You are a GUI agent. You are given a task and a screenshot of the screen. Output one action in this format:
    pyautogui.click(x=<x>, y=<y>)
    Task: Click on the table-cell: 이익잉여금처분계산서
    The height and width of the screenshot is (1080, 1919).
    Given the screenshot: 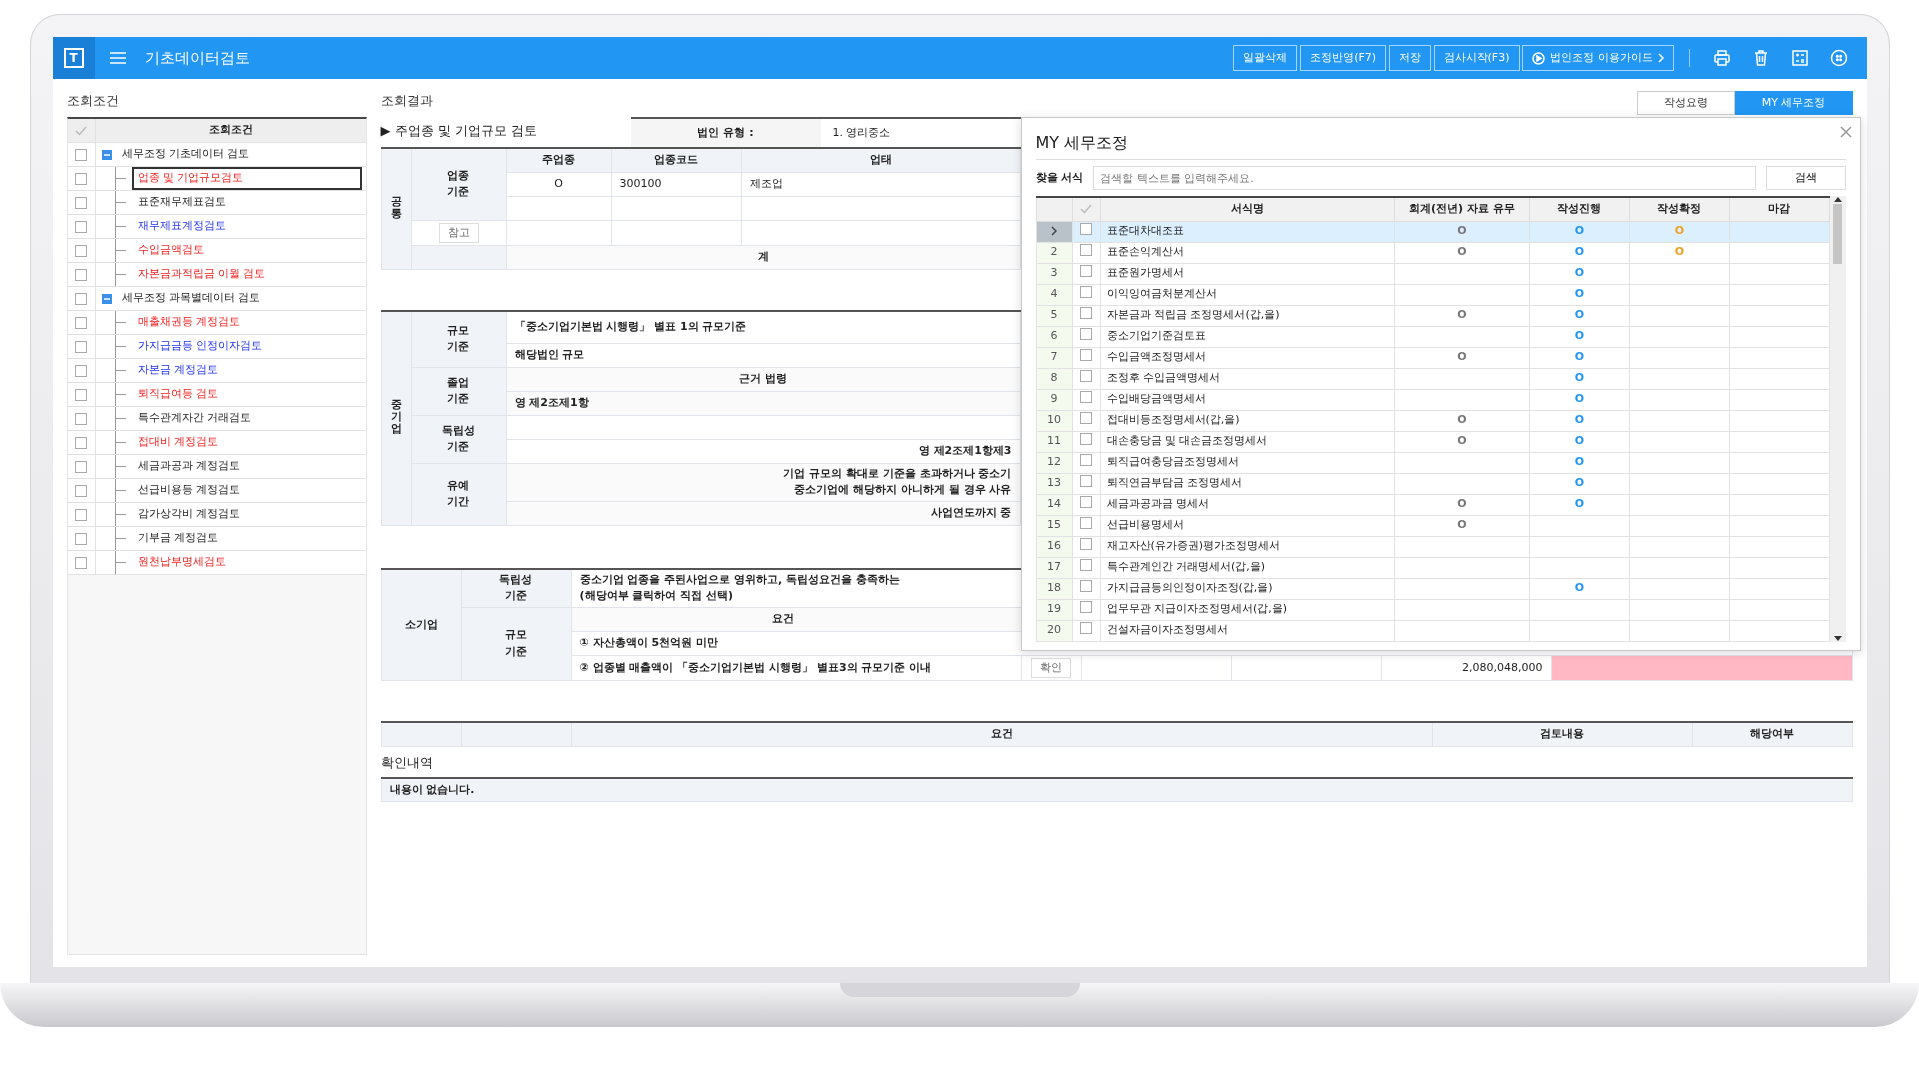 What is the action you would take?
    pyautogui.click(x=1161, y=294)
    